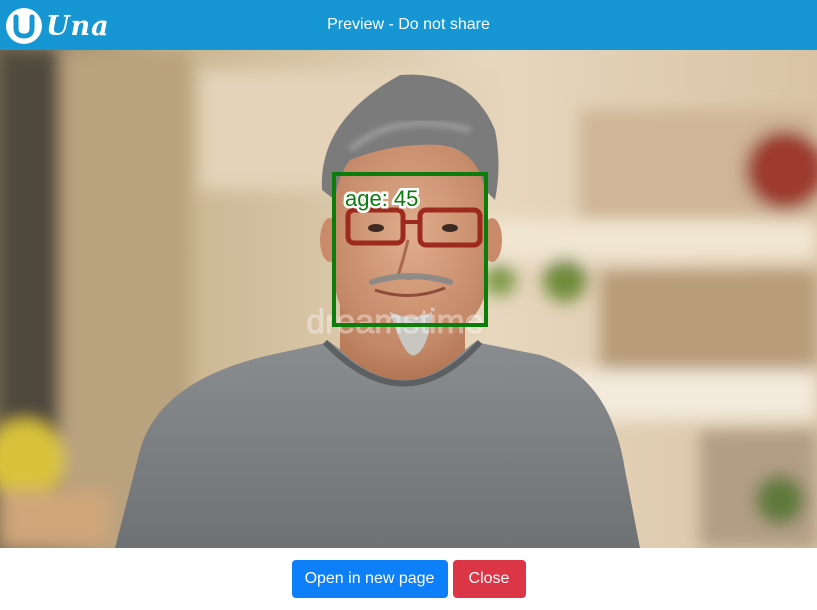 This screenshot has height=610, width=817. I want to click on open-in-new-page-button: Open in new page, so click(369, 579).